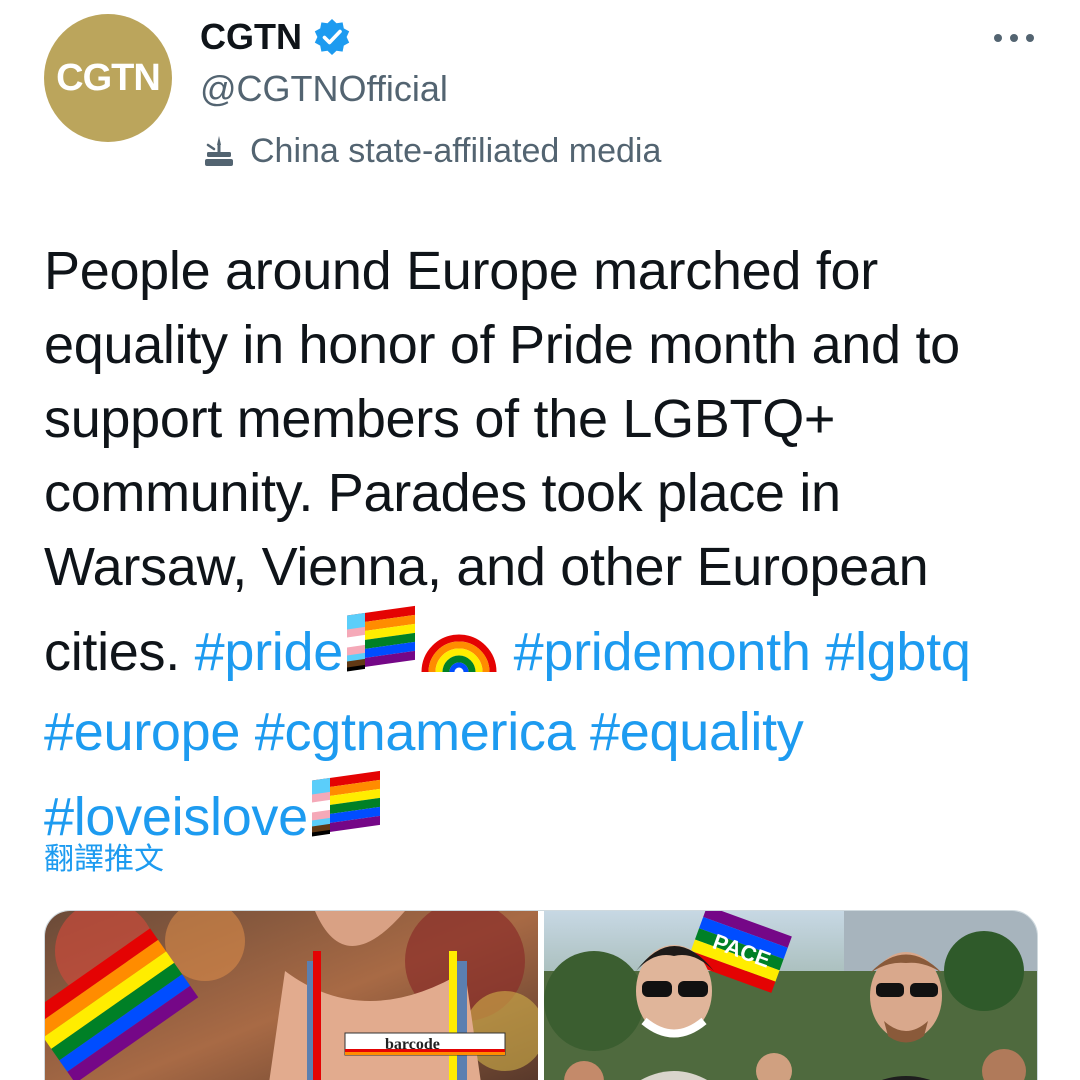  Describe the element at coordinates (219, 152) in the screenshot. I see `state-media-icon` at that location.